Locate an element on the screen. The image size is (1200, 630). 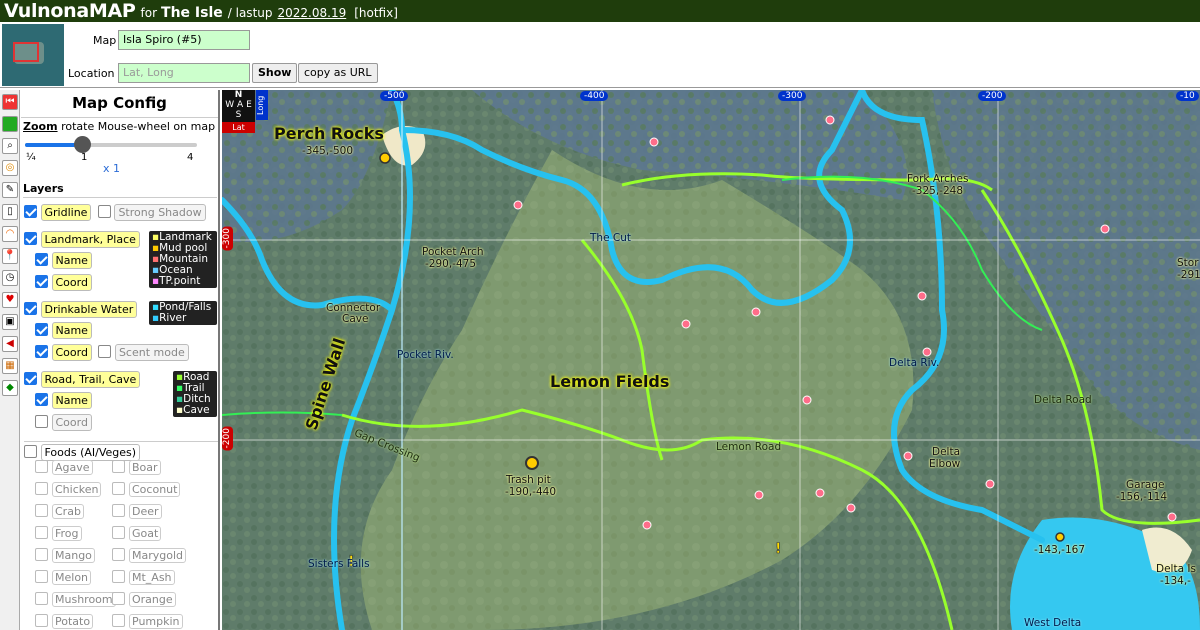
food-item: Marygold is located at coordinates (149, 555).